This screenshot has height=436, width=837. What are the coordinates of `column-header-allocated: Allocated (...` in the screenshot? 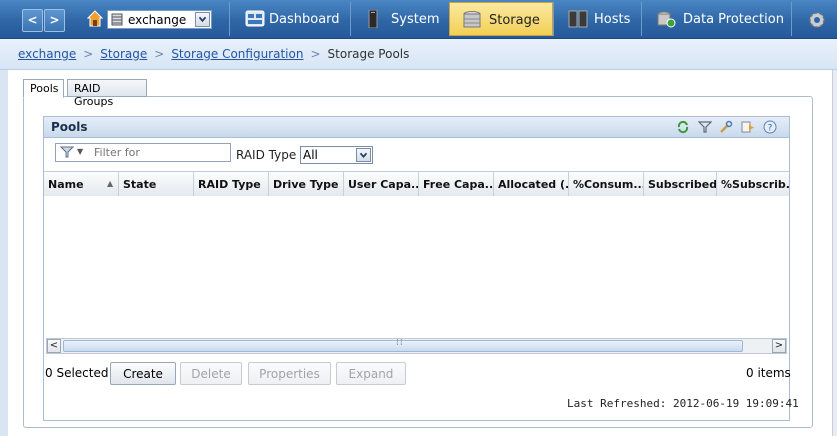 It's located at (531, 184).